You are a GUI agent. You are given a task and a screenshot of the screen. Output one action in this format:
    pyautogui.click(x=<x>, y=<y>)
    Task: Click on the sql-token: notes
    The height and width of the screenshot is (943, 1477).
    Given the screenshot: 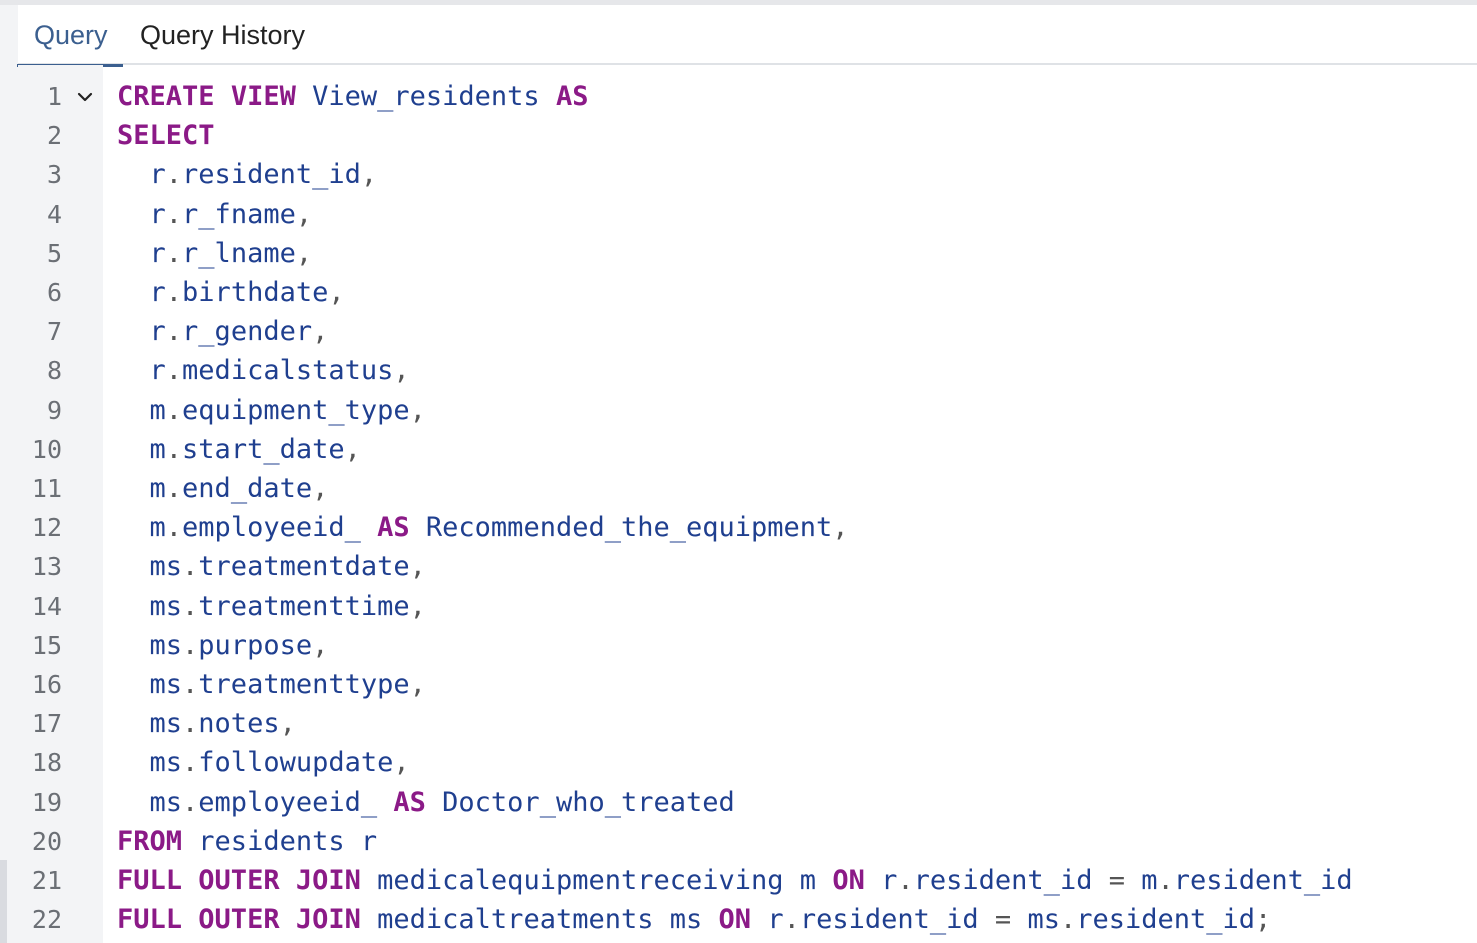 What is the action you would take?
    pyautogui.click(x=239, y=724)
    